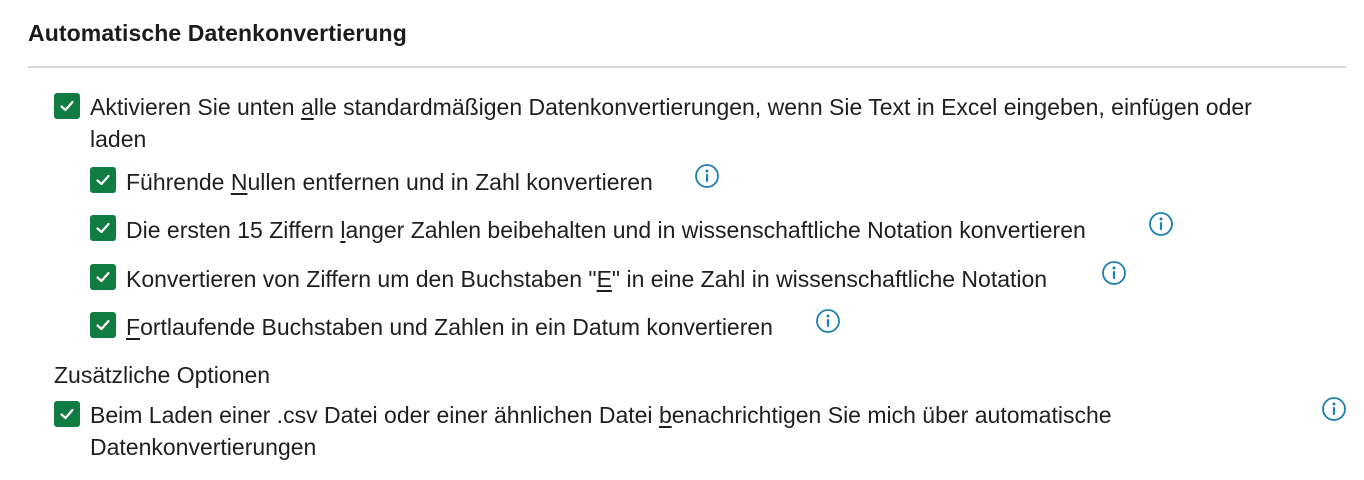  I want to click on keep-15-digits-checkbox, so click(103, 228).